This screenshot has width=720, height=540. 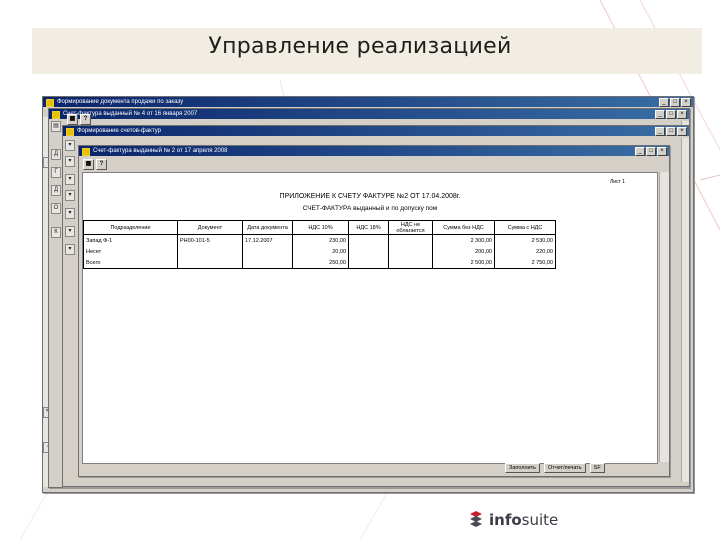 I want to click on table-cell: Всего, so click(x=130, y=263).